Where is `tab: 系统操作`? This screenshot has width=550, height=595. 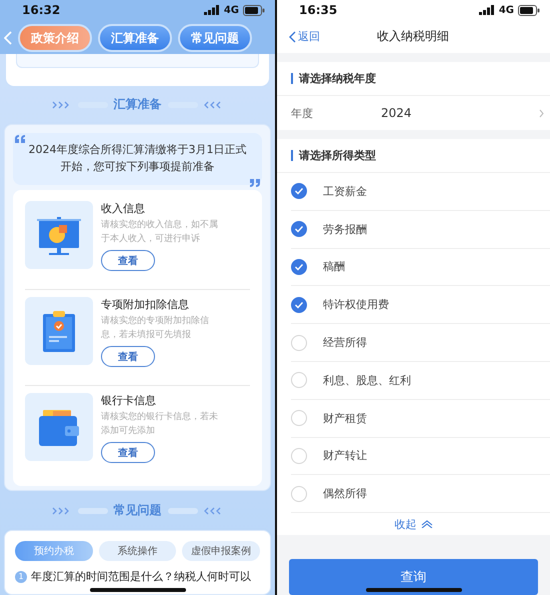 tab: 系统操作 is located at coordinates (137, 551).